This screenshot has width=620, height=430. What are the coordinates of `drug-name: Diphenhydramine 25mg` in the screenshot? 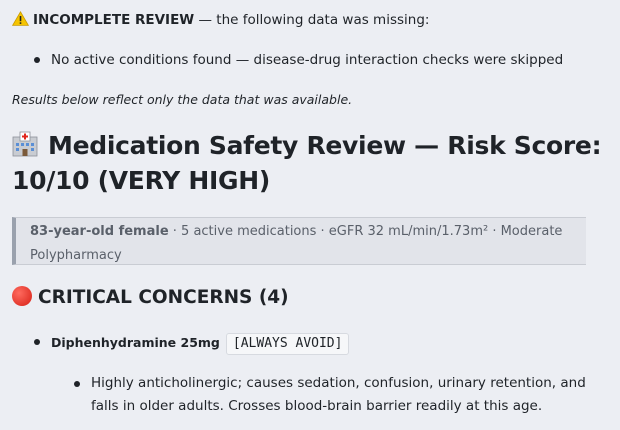 It's located at (135, 342).